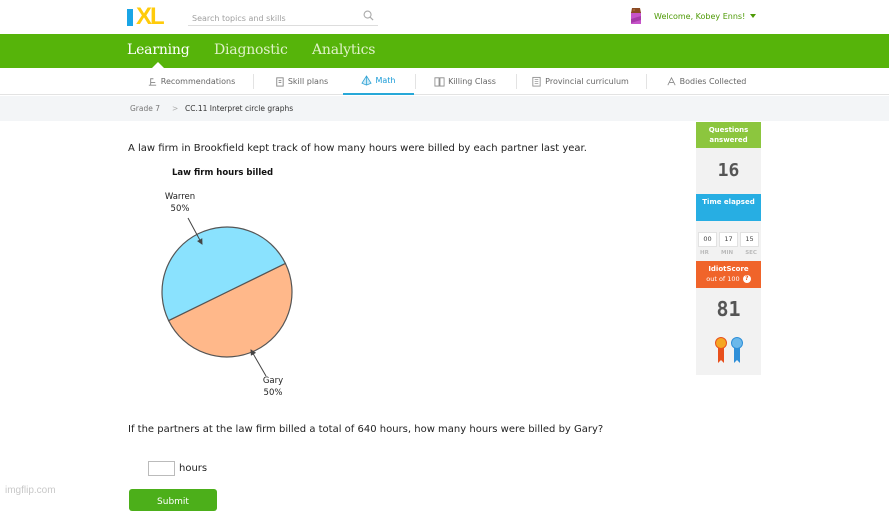 Image resolution: width=889 pixels, height=511 pixels. What do you see at coordinates (280, 82) in the screenshot?
I see `clipboard-icon` at bounding box center [280, 82].